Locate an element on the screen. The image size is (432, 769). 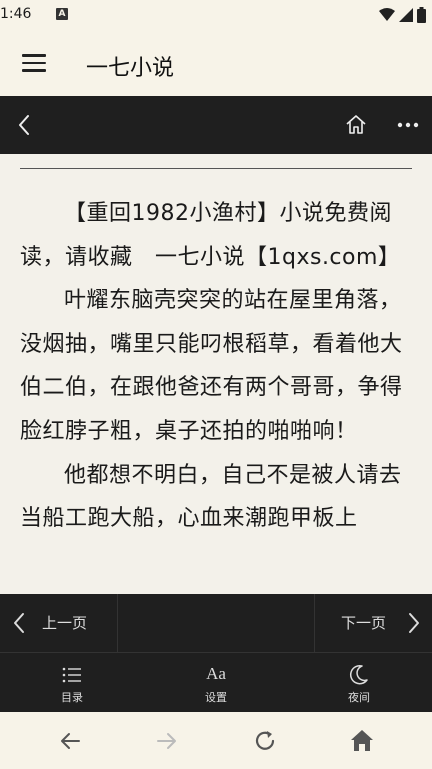
reload-icon is located at coordinates (265, 741).